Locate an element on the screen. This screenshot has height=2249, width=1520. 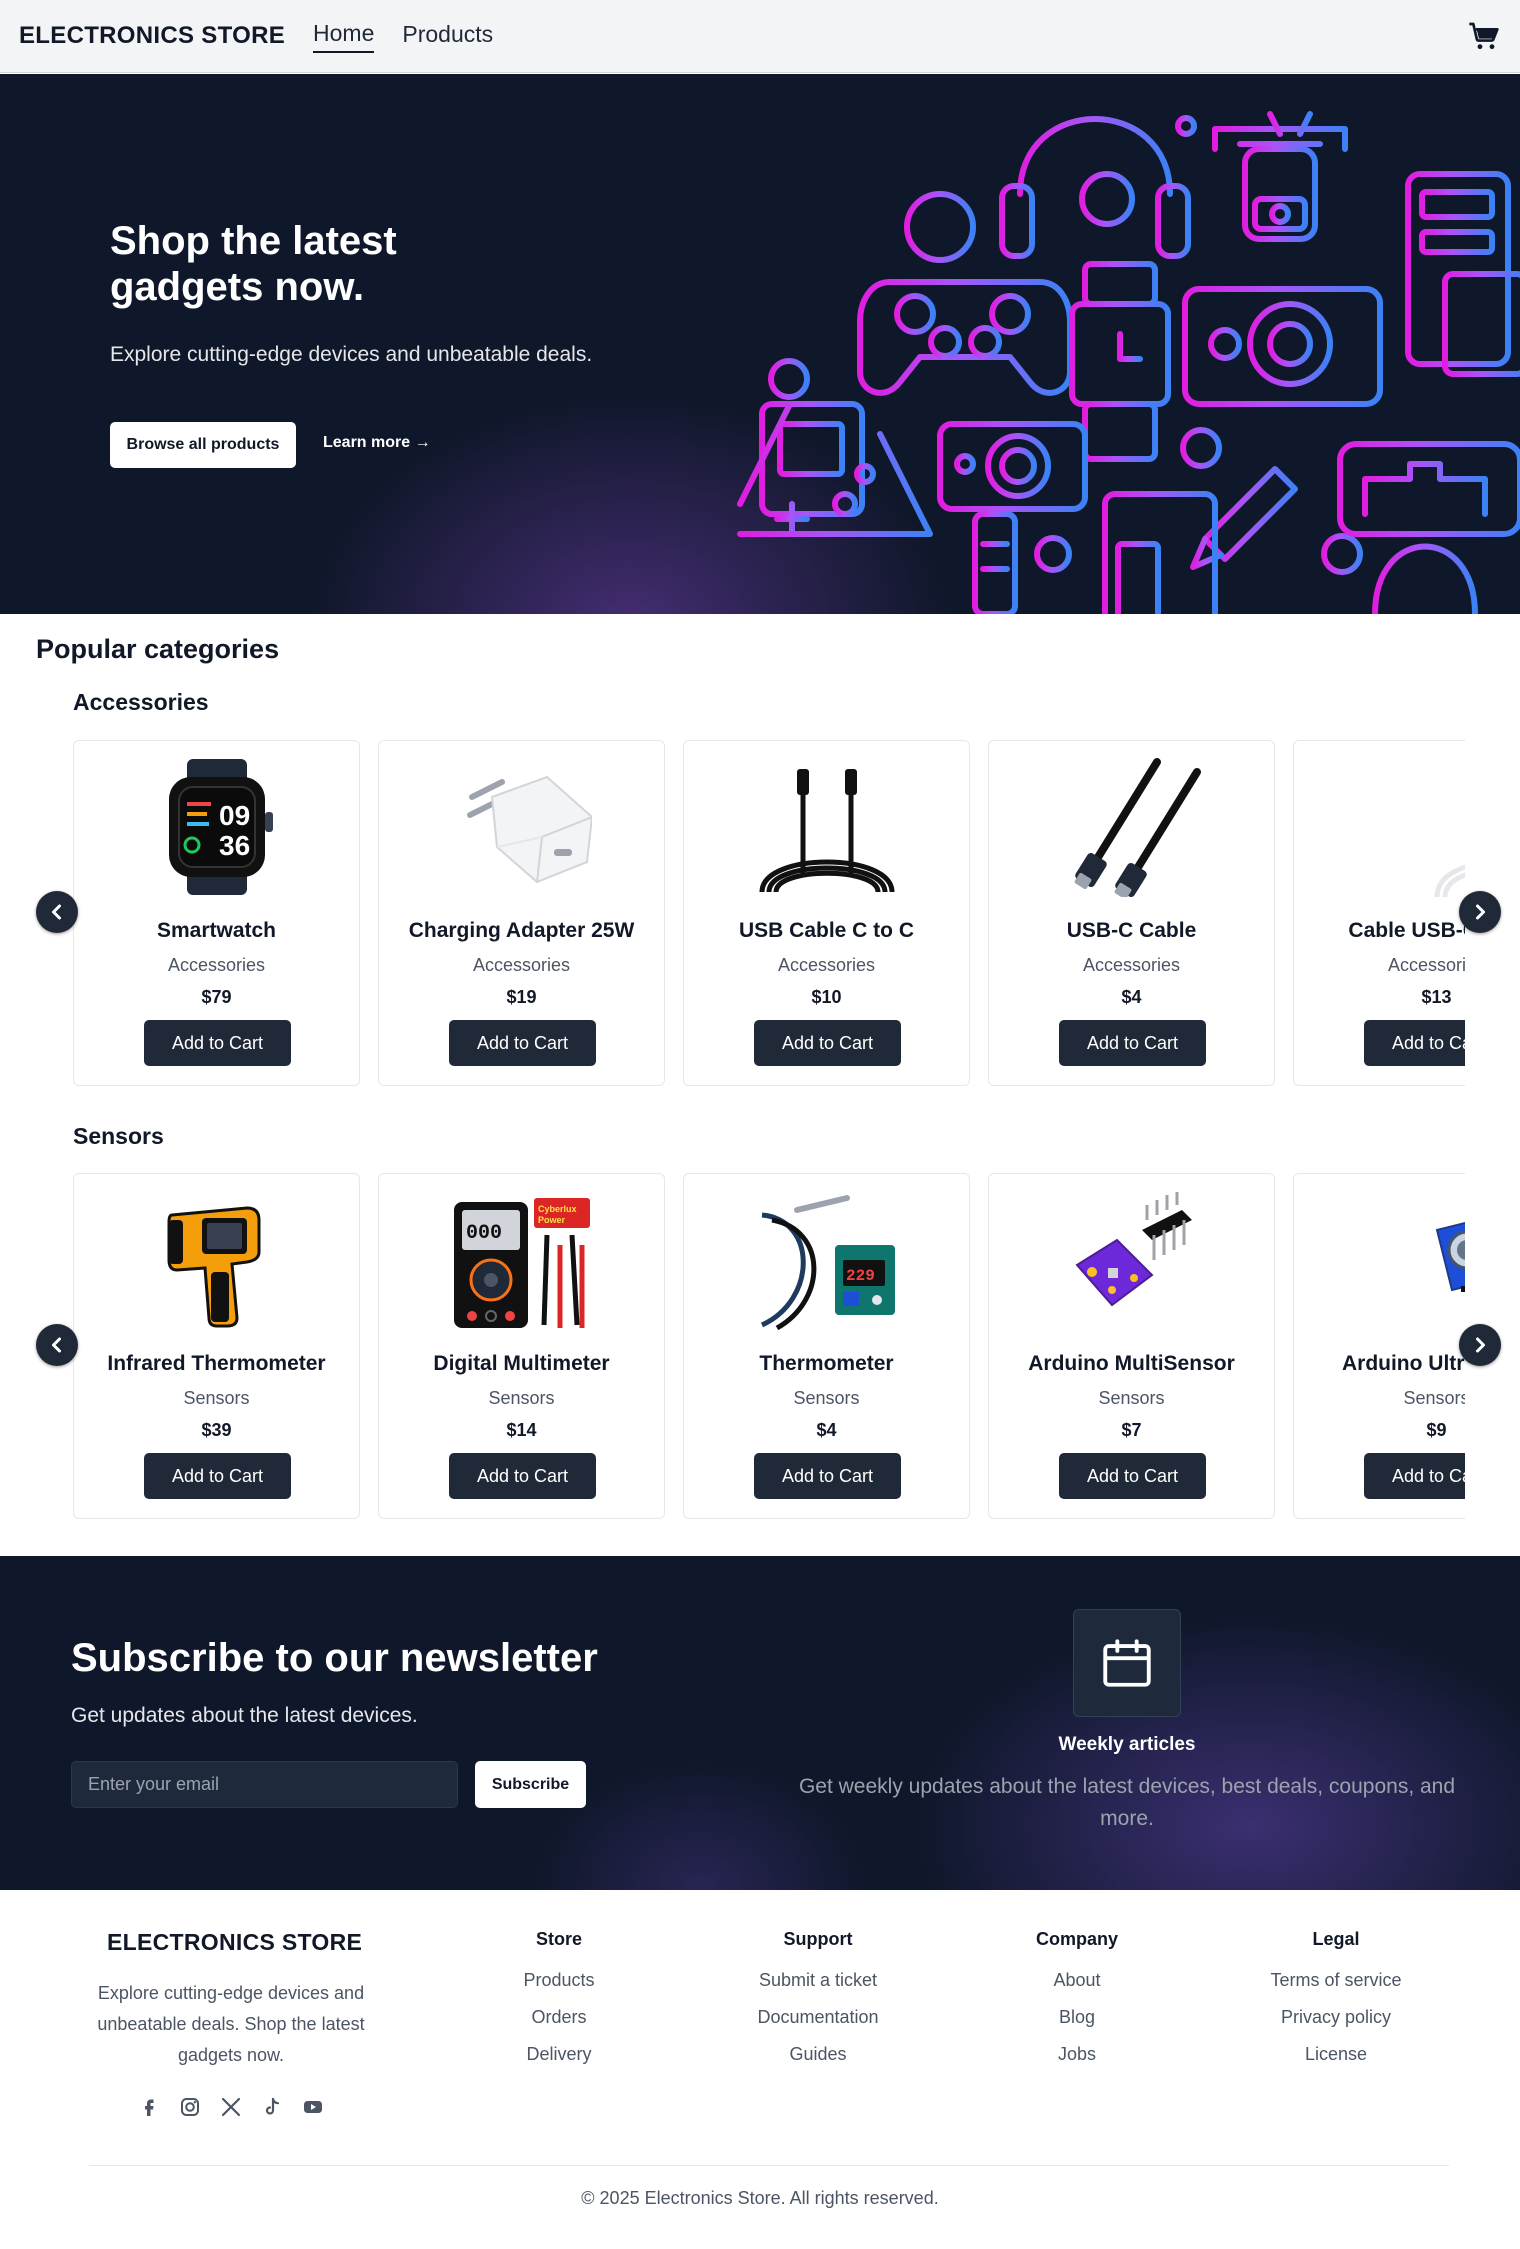
camera-icon is located at coordinates (1282, 346).